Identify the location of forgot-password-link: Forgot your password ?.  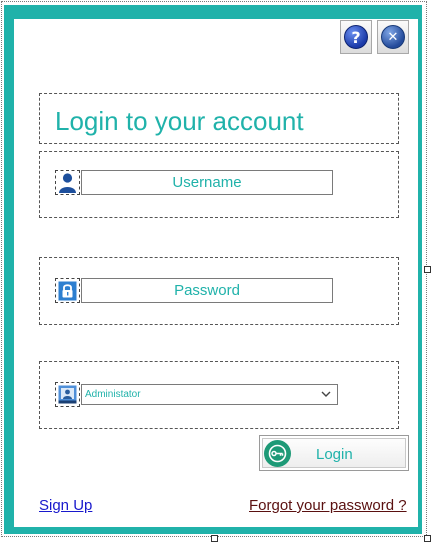
(328, 505).